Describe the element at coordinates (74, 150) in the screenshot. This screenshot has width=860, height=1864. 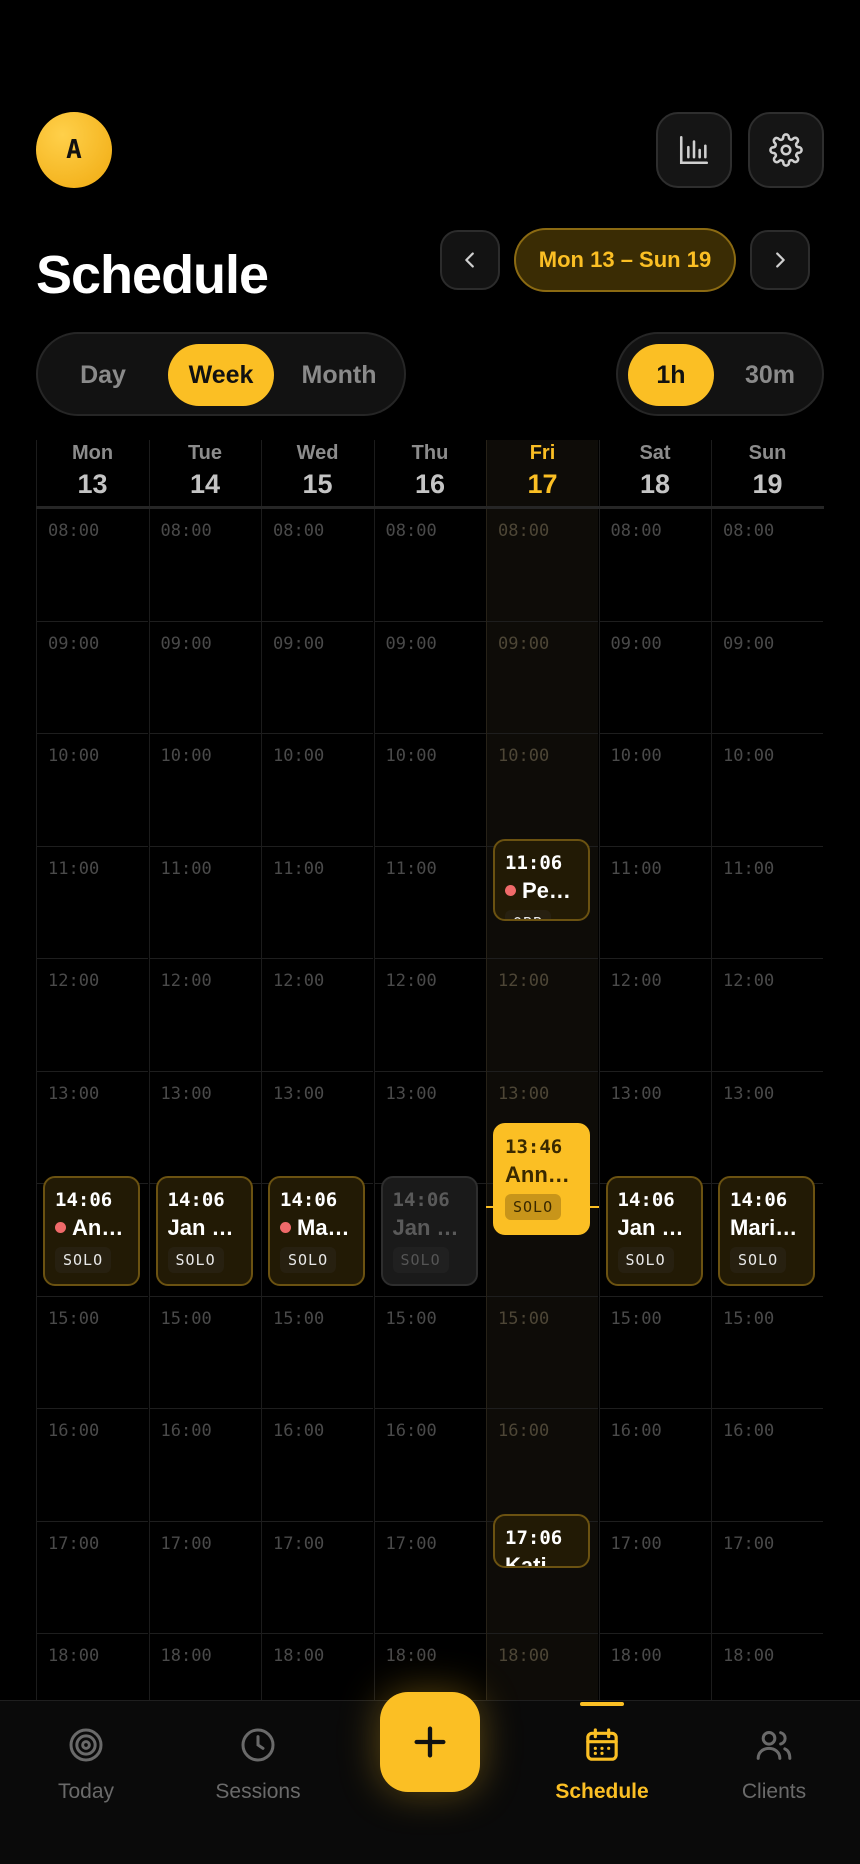
I see `avatar: A` at that location.